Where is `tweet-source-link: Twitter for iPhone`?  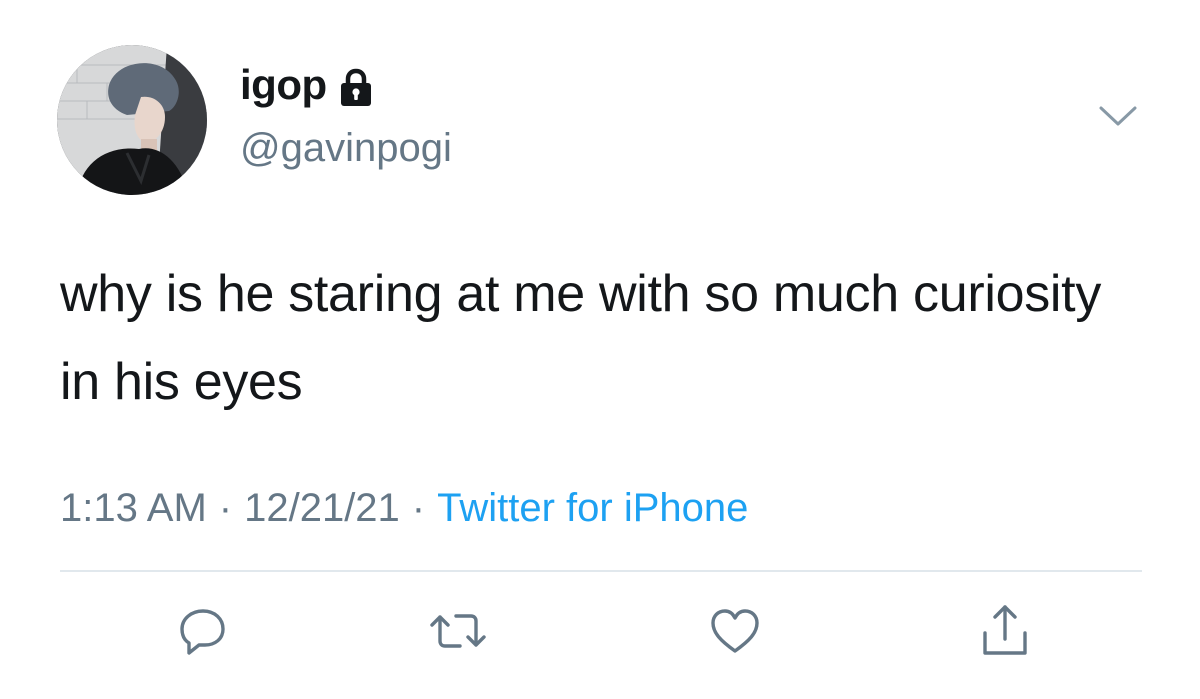
tweet-source-link: Twitter for iPhone is located at coordinates (592, 508).